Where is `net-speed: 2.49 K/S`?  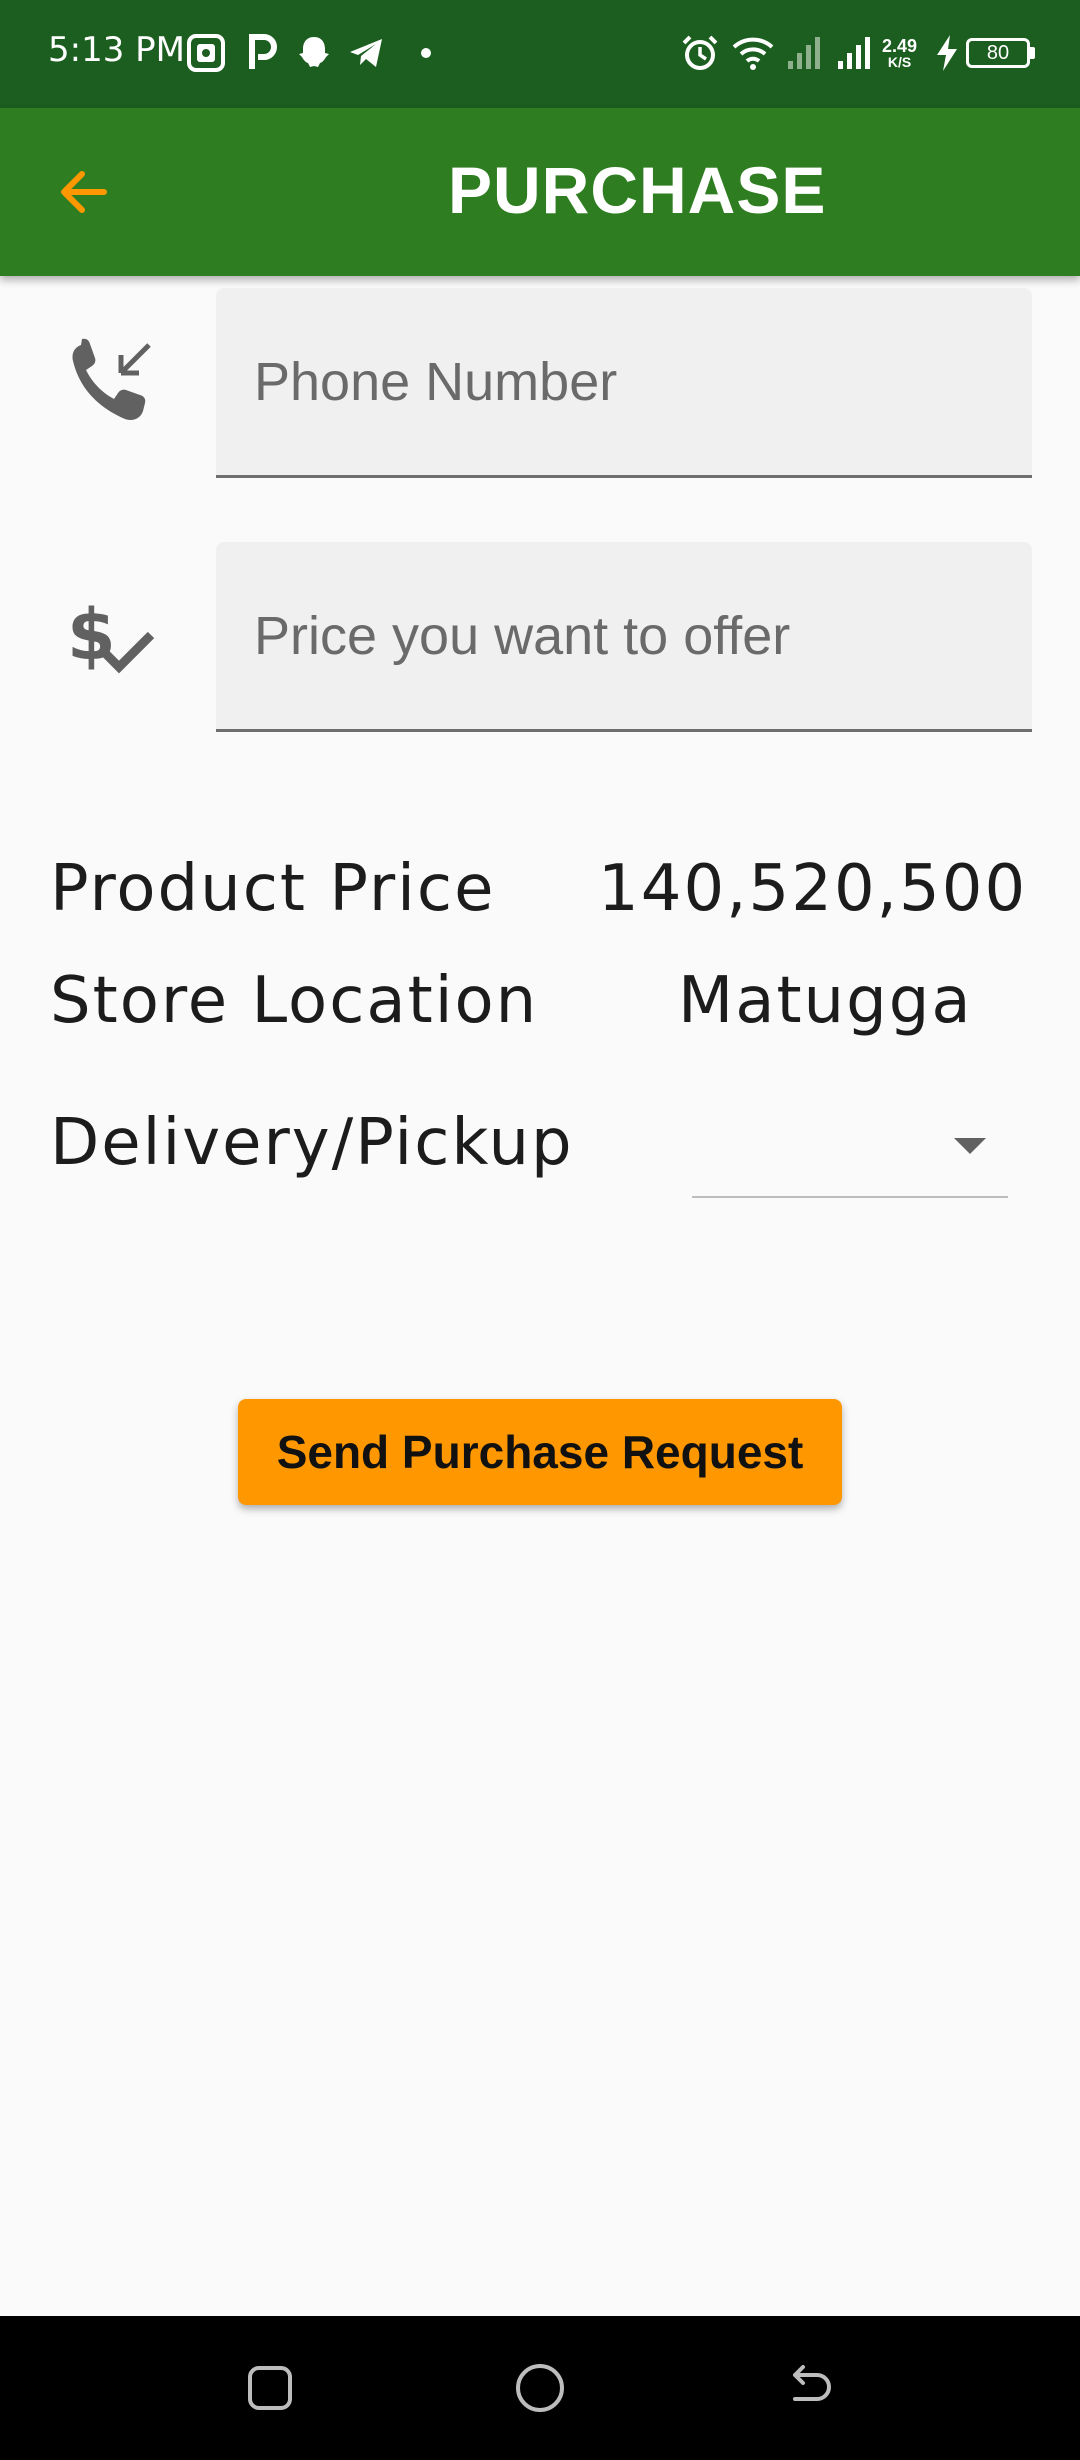
net-speed: 2.49 K/S is located at coordinates (900, 53).